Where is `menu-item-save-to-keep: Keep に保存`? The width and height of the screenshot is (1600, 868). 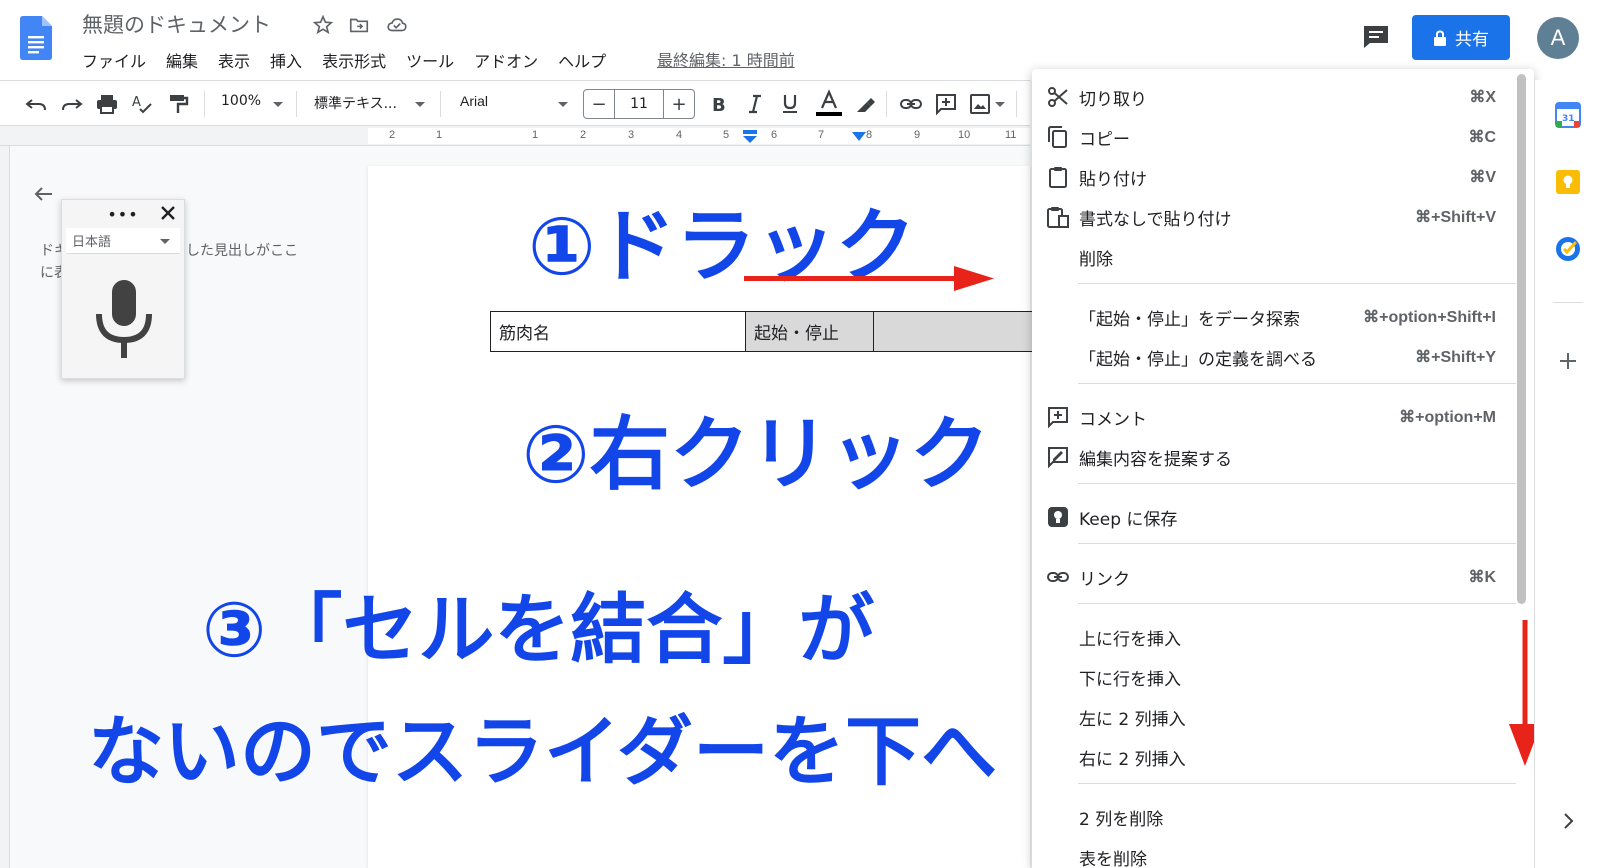
menu-item-save-to-keep: Keep に保存 is located at coordinates (1276, 517).